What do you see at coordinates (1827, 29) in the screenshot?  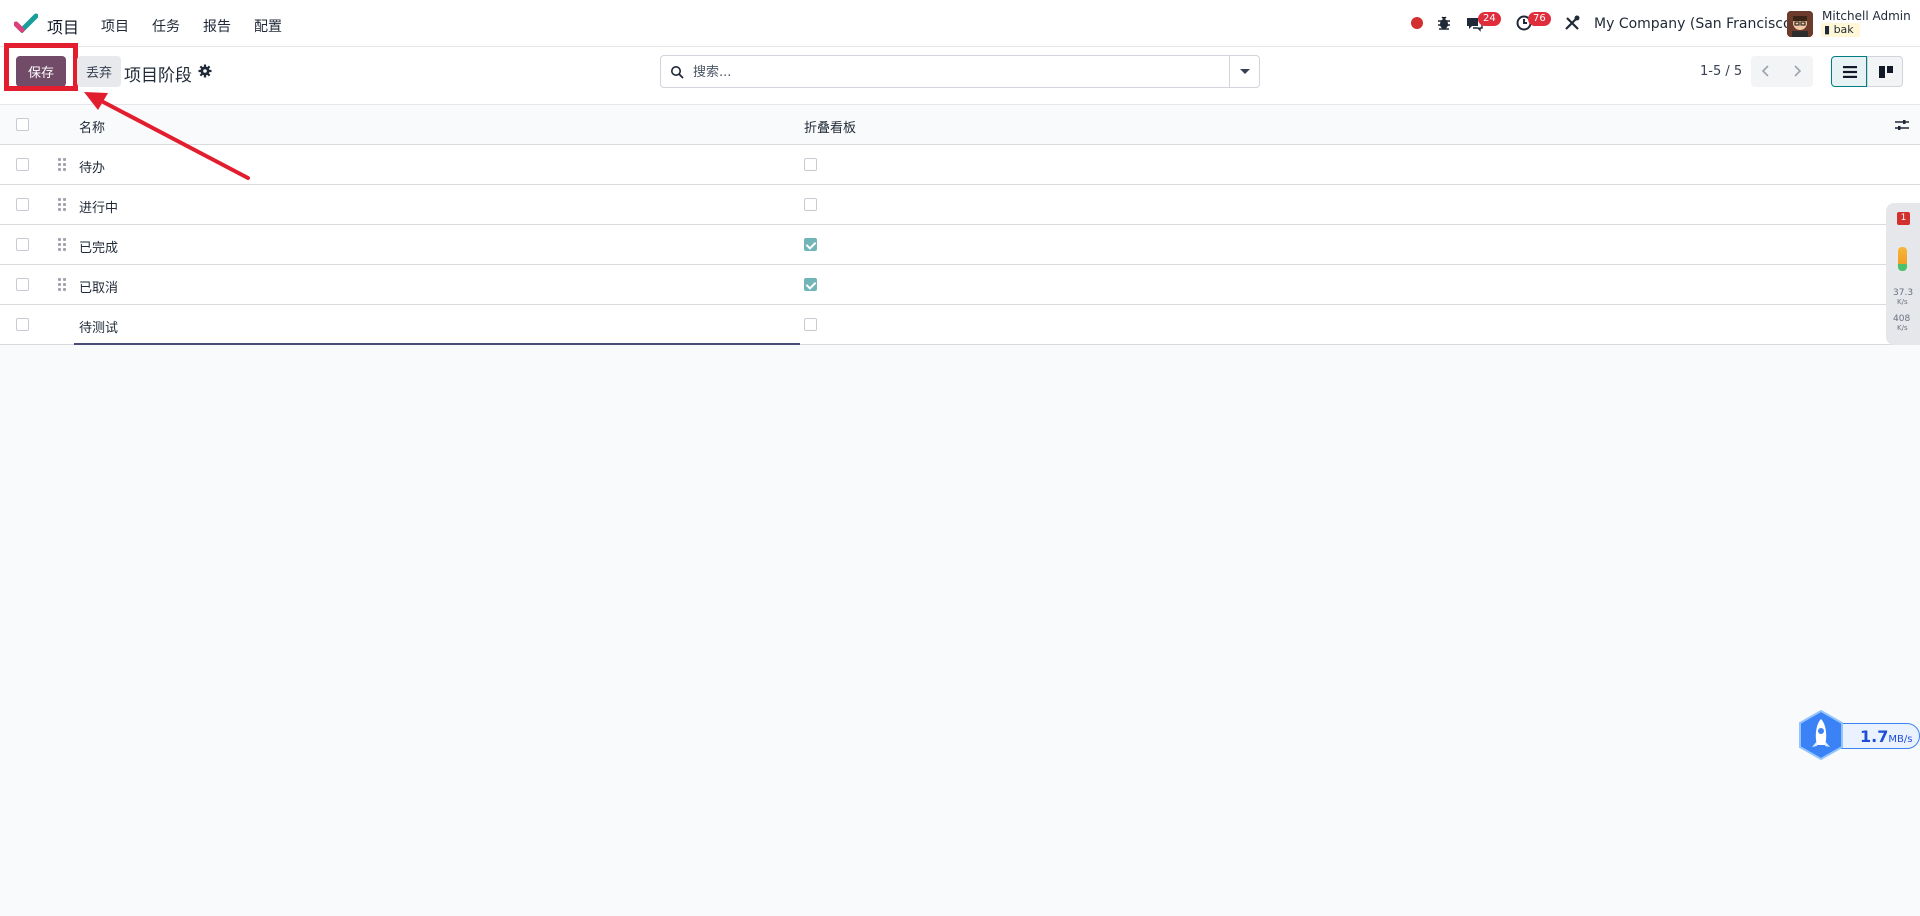 I see `database-icon: ▮` at bounding box center [1827, 29].